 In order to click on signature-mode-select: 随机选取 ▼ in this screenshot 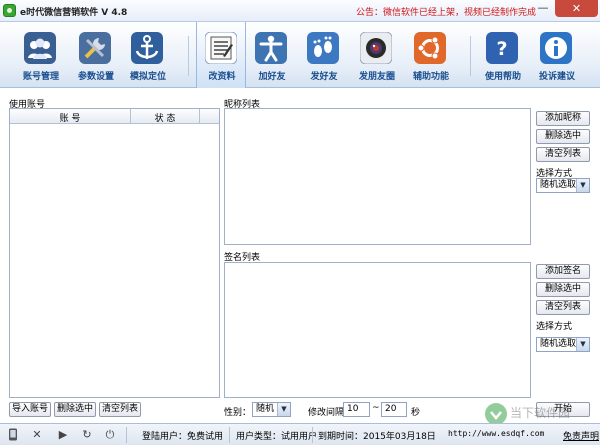, I will do `click(563, 344)`.